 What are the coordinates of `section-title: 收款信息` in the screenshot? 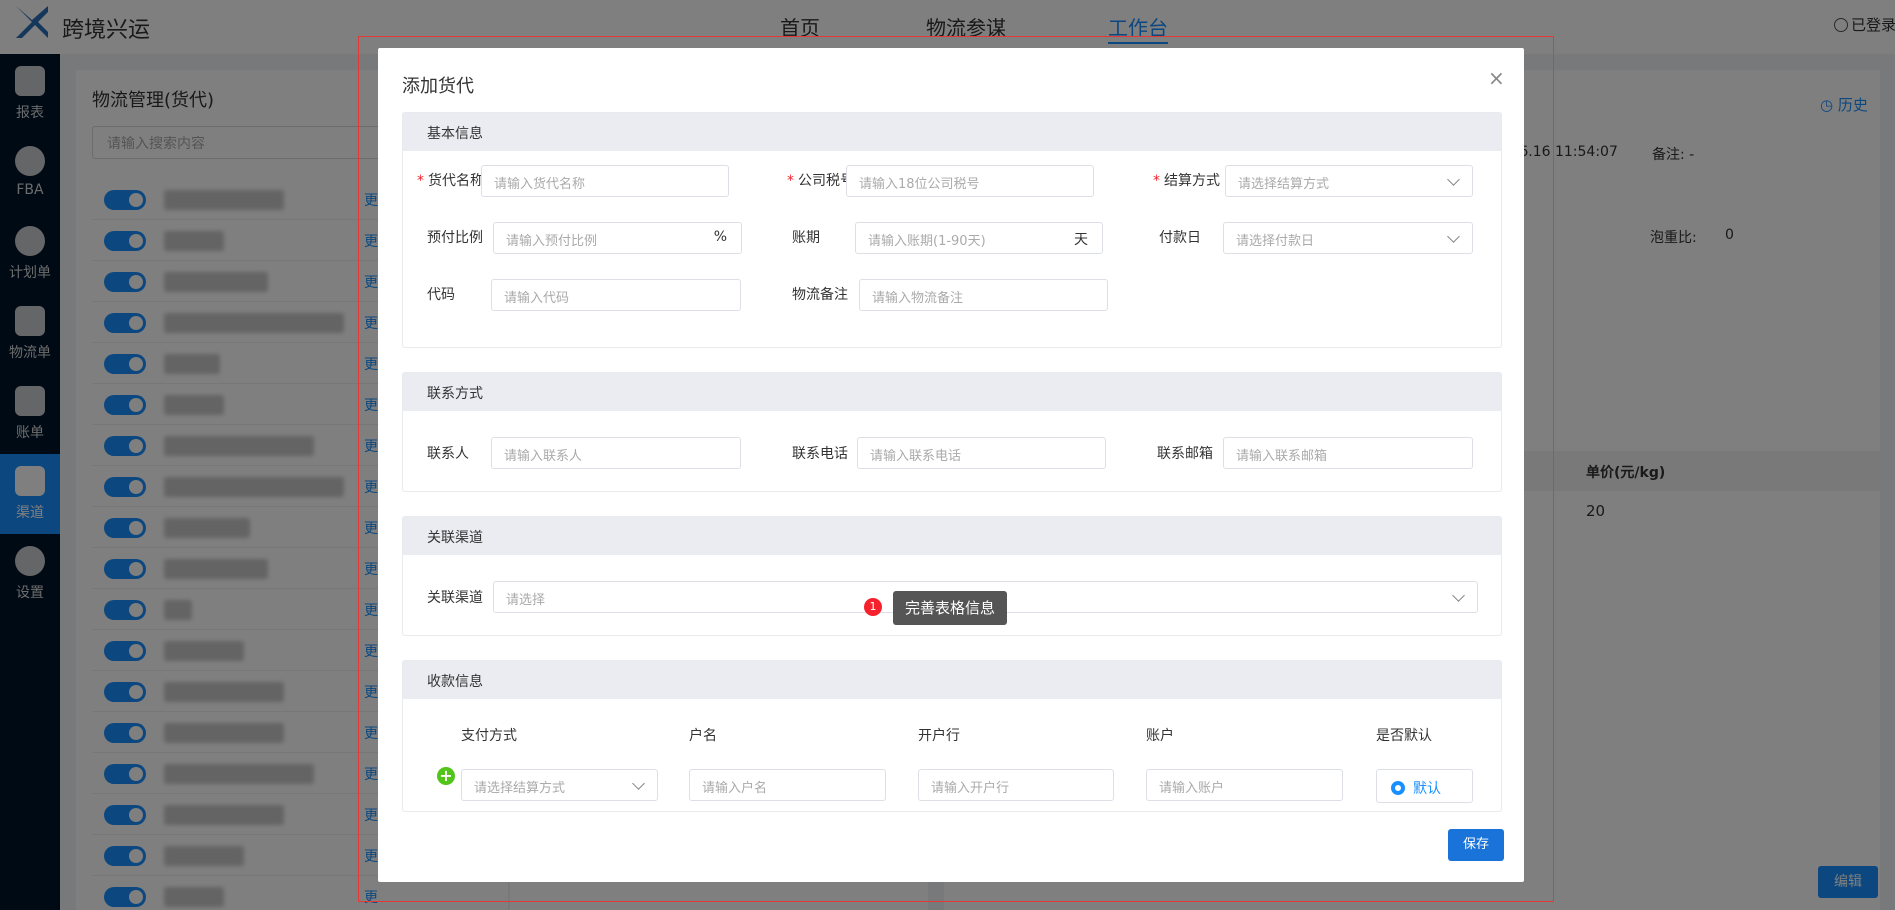 It's located at (952, 680).